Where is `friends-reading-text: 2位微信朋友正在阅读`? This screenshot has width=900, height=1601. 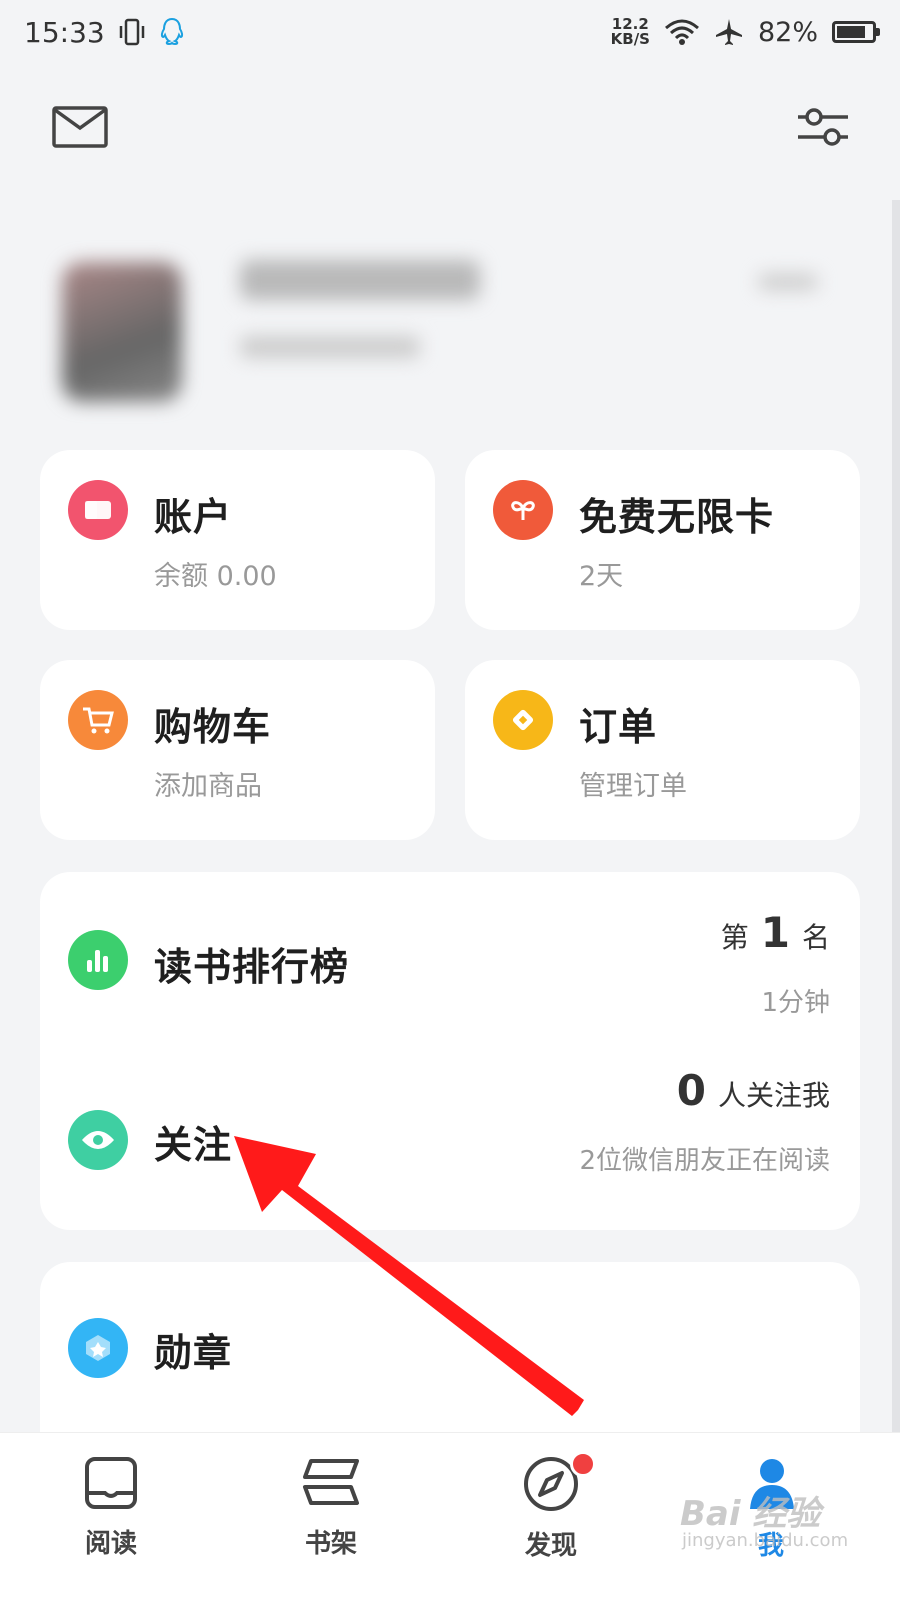 friends-reading-text: 2位微信朋友正在阅读 is located at coordinates (704, 1161).